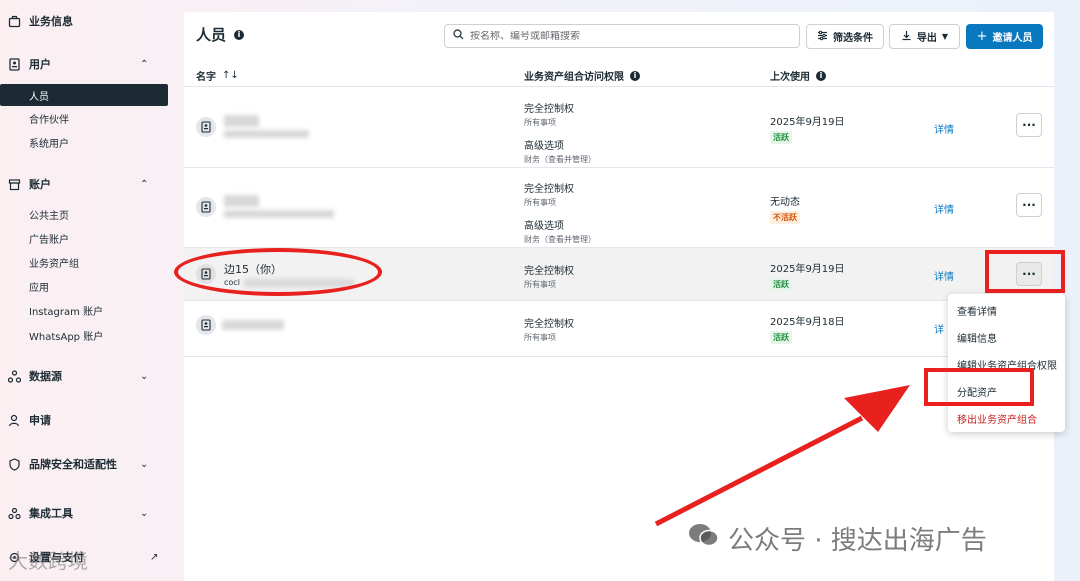  Describe the element at coordinates (782, 456) in the screenshot. I see `annotation-arrow` at that location.